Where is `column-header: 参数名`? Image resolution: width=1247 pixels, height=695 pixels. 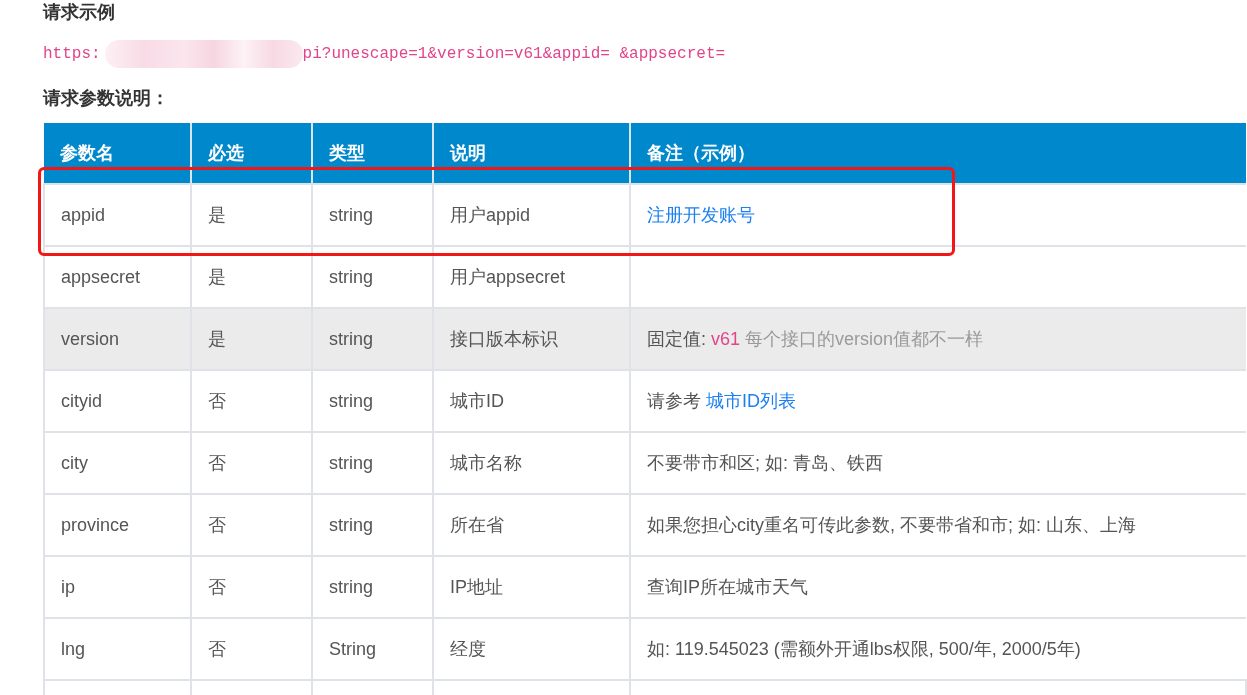 column-header: 参数名 is located at coordinates (117, 153).